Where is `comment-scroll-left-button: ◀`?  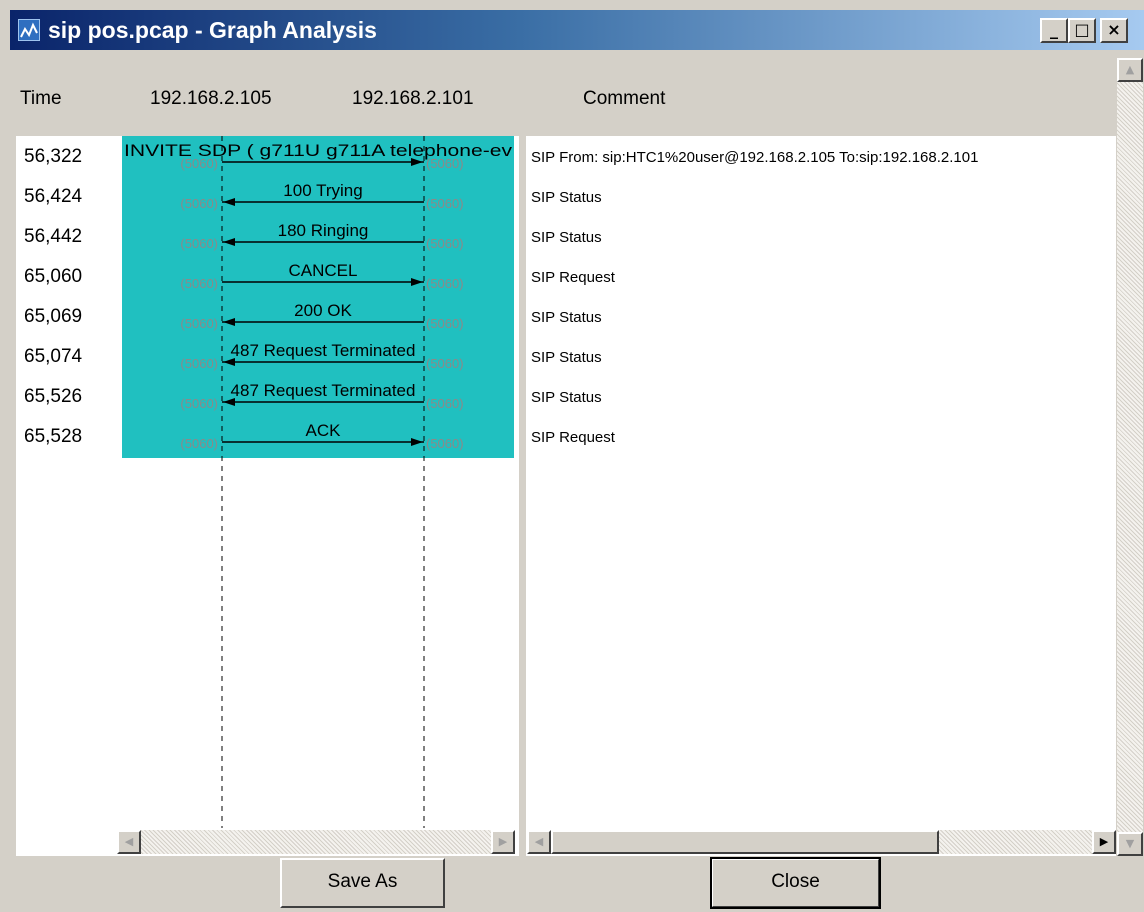 comment-scroll-left-button: ◀ is located at coordinates (539, 842).